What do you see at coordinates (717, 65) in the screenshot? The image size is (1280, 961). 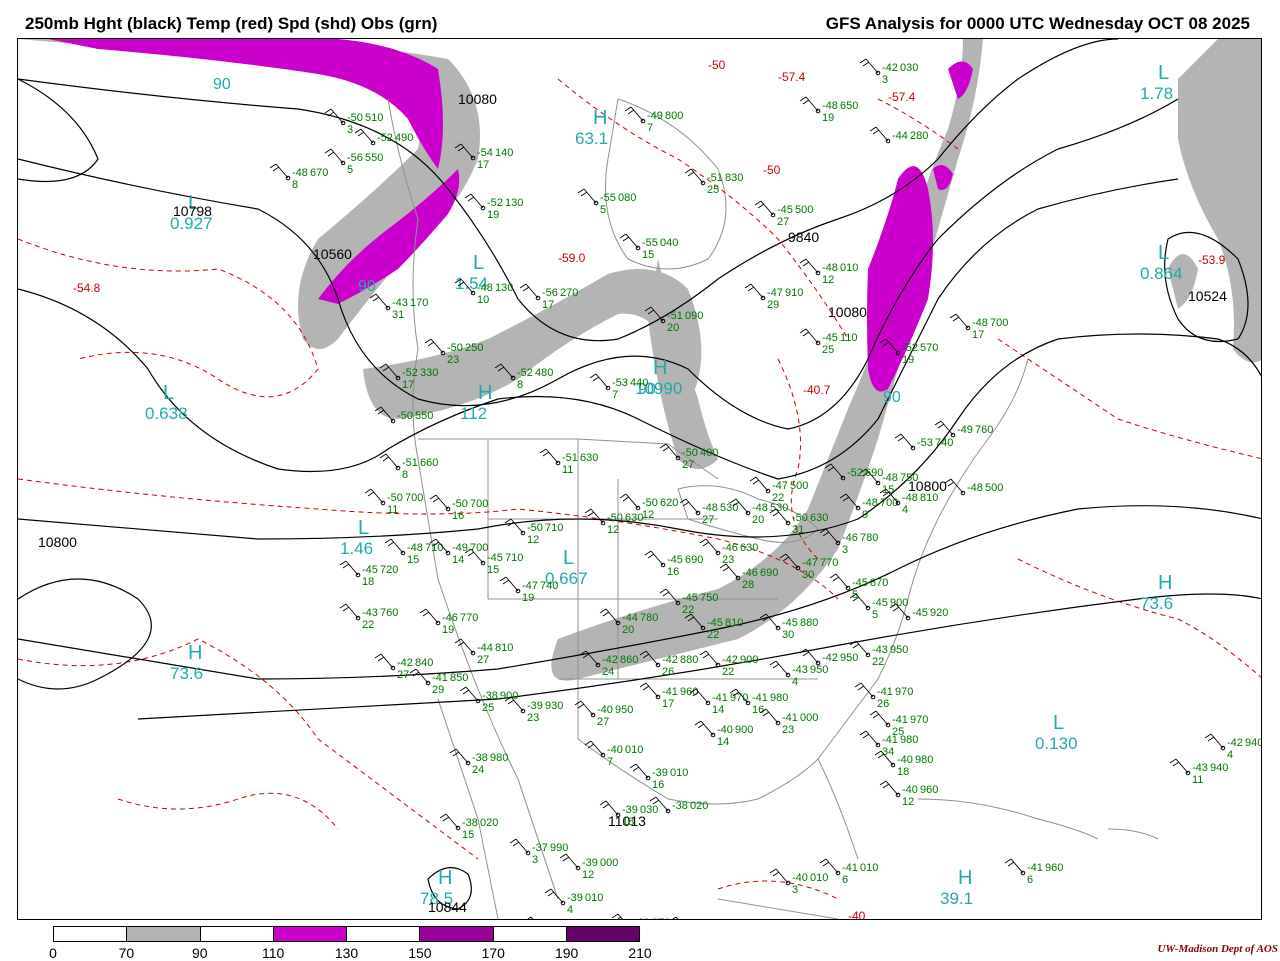 I see `temp-label: -50` at bounding box center [717, 65].